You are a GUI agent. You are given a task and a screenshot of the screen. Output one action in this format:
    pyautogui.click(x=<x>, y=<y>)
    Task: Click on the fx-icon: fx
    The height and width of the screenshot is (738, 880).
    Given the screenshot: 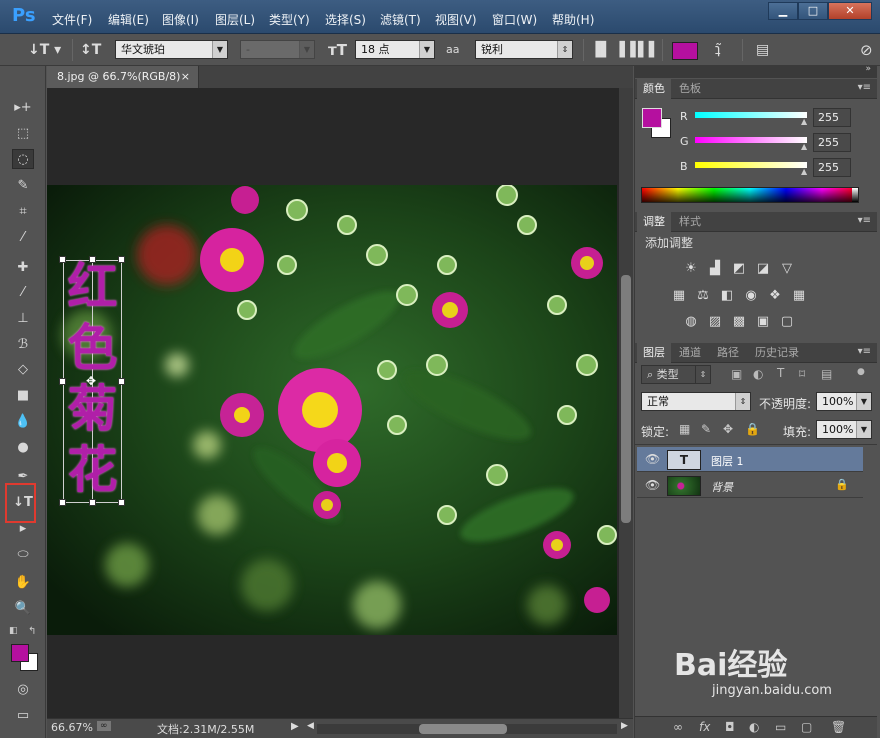 What is the action you would take?
    pyautogui.click(x=704, y=727)
    